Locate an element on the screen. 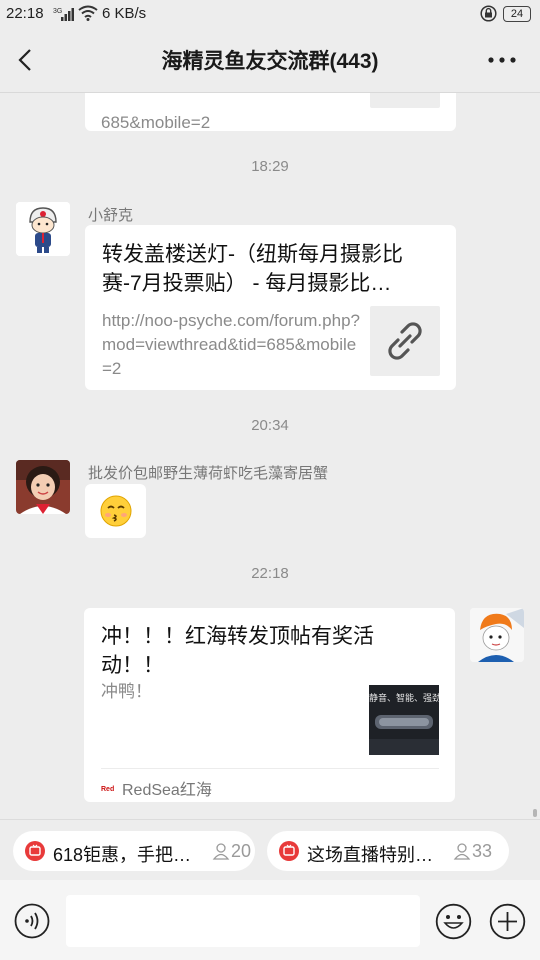 The height and width of the screenshot is (960, 540). svg-text: Red is located at coordinates (107, 789).